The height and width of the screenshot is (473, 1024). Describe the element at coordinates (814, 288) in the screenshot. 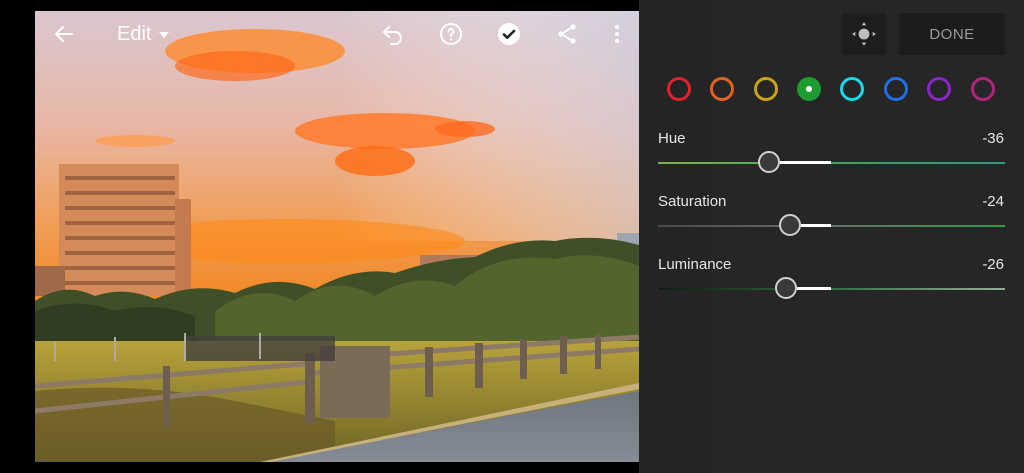

I see `luminance-track-fill` at that location.